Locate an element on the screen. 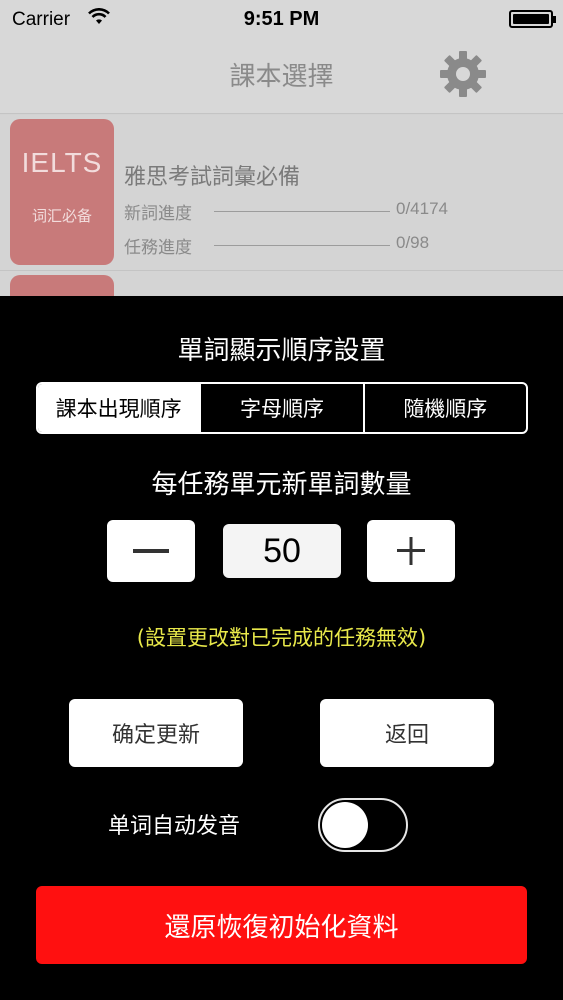  order-segmented-control: 課本出現順序 字母順序 隨機順序 is located at coordinates (282, 408).